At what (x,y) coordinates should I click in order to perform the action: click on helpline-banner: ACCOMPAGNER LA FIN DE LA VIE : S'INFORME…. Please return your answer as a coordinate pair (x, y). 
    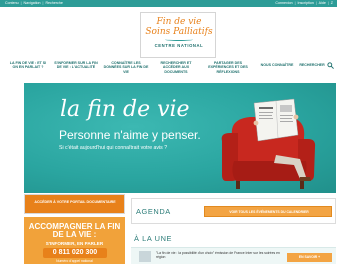
    Looking at the image, I should click on (74, 240).